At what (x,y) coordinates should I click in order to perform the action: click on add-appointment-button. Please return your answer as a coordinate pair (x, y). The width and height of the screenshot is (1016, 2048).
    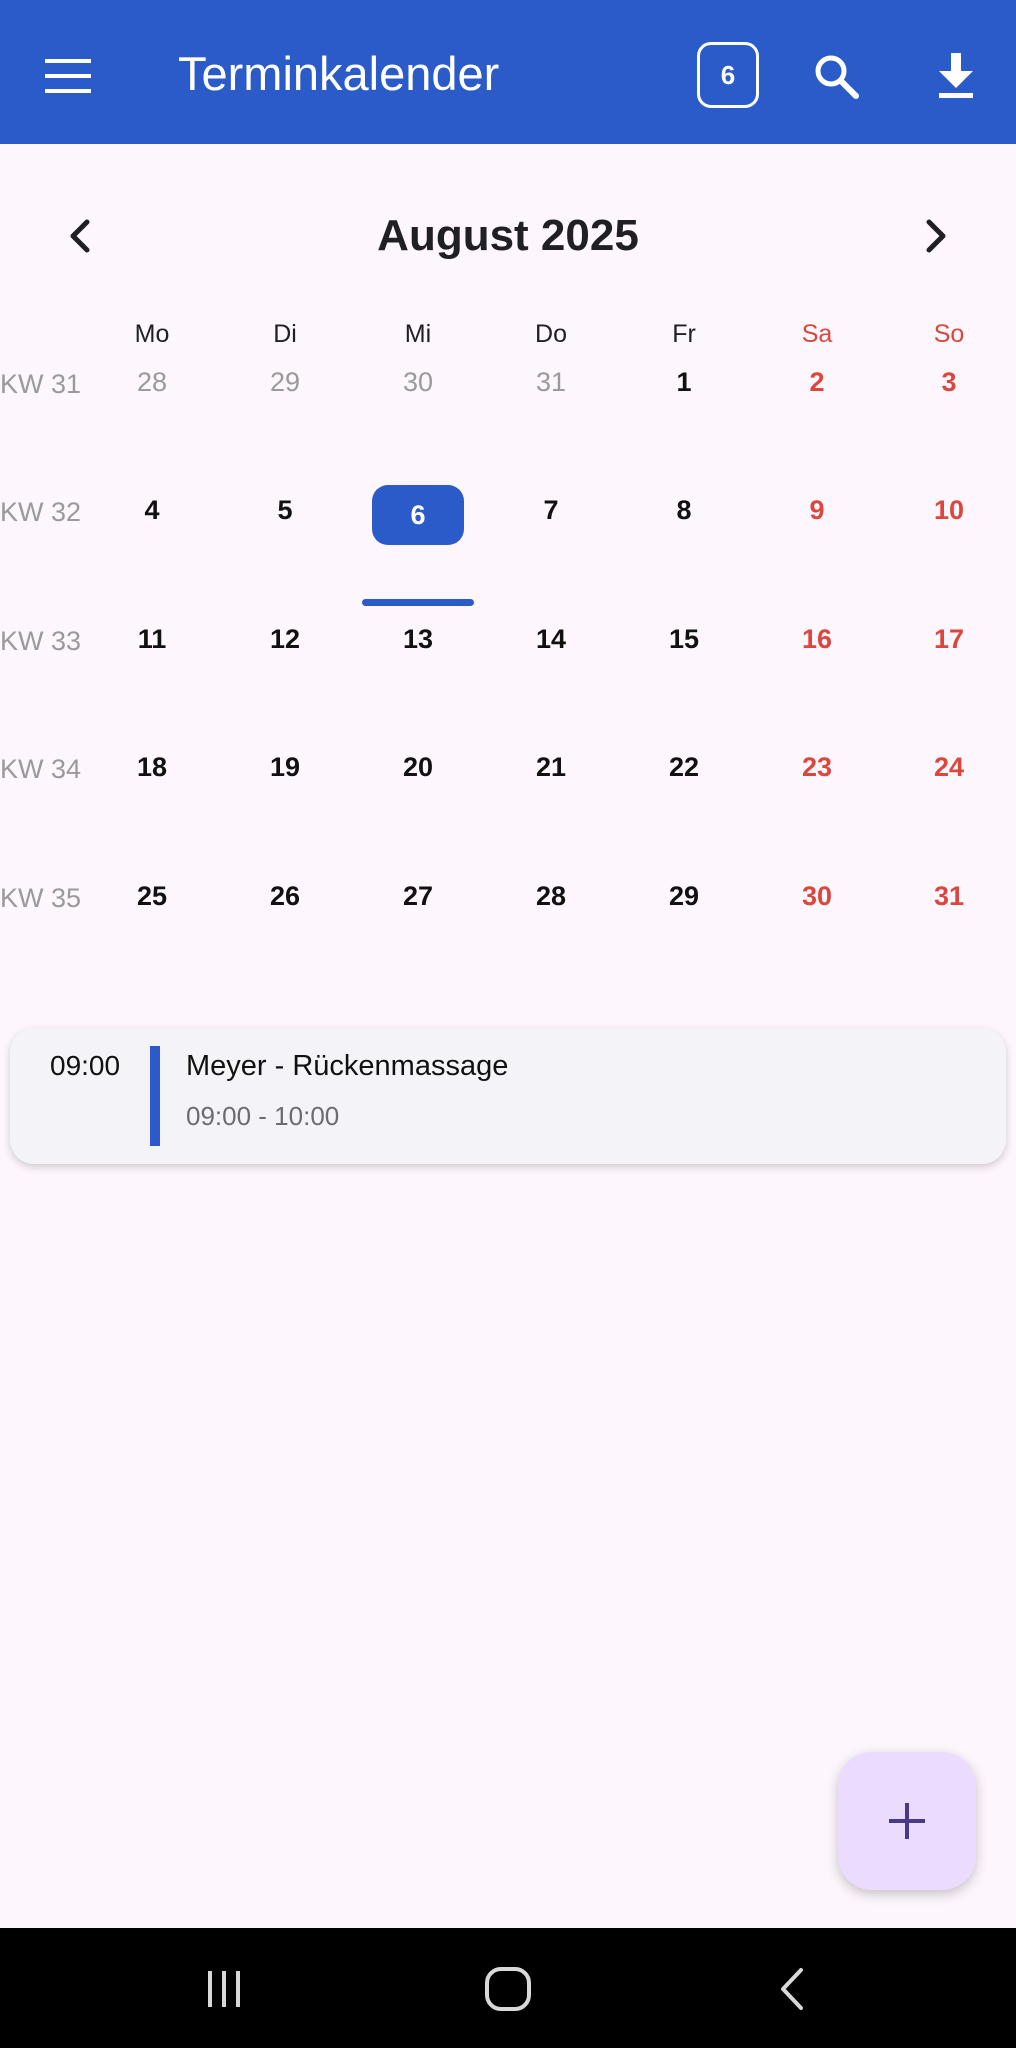
    Looking at the image, I should click on (907, 1821).